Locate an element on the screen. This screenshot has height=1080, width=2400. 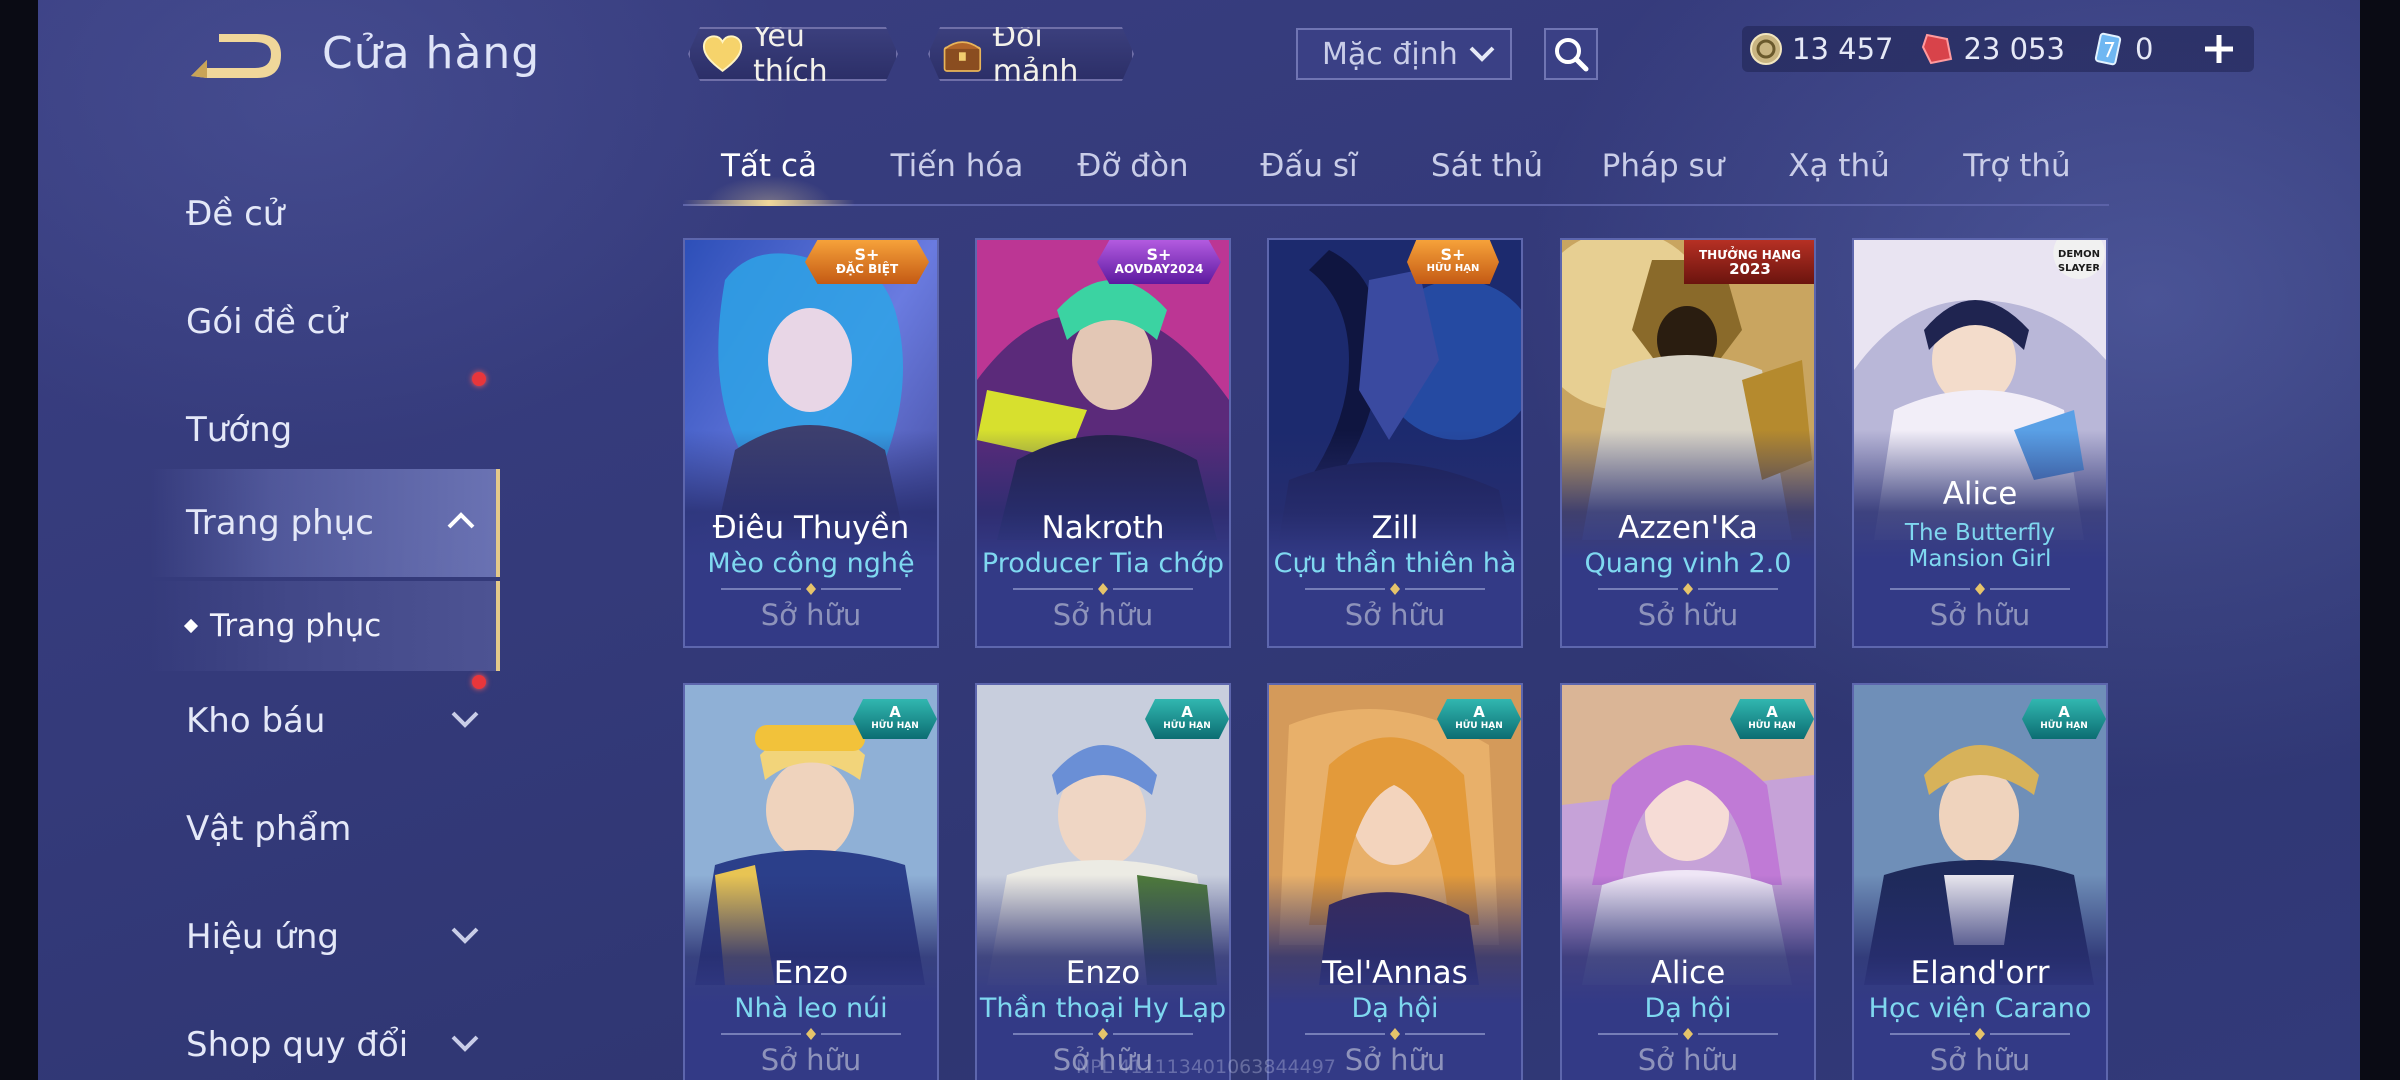
exchange-shards-label: Đổi mảnh is located at coordinates (1035, 54).